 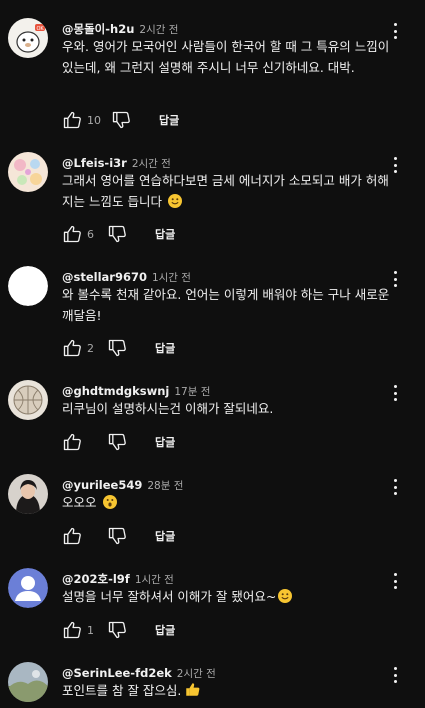 I want to click on comment-time: 17분 전, so click(x=192, y=392).